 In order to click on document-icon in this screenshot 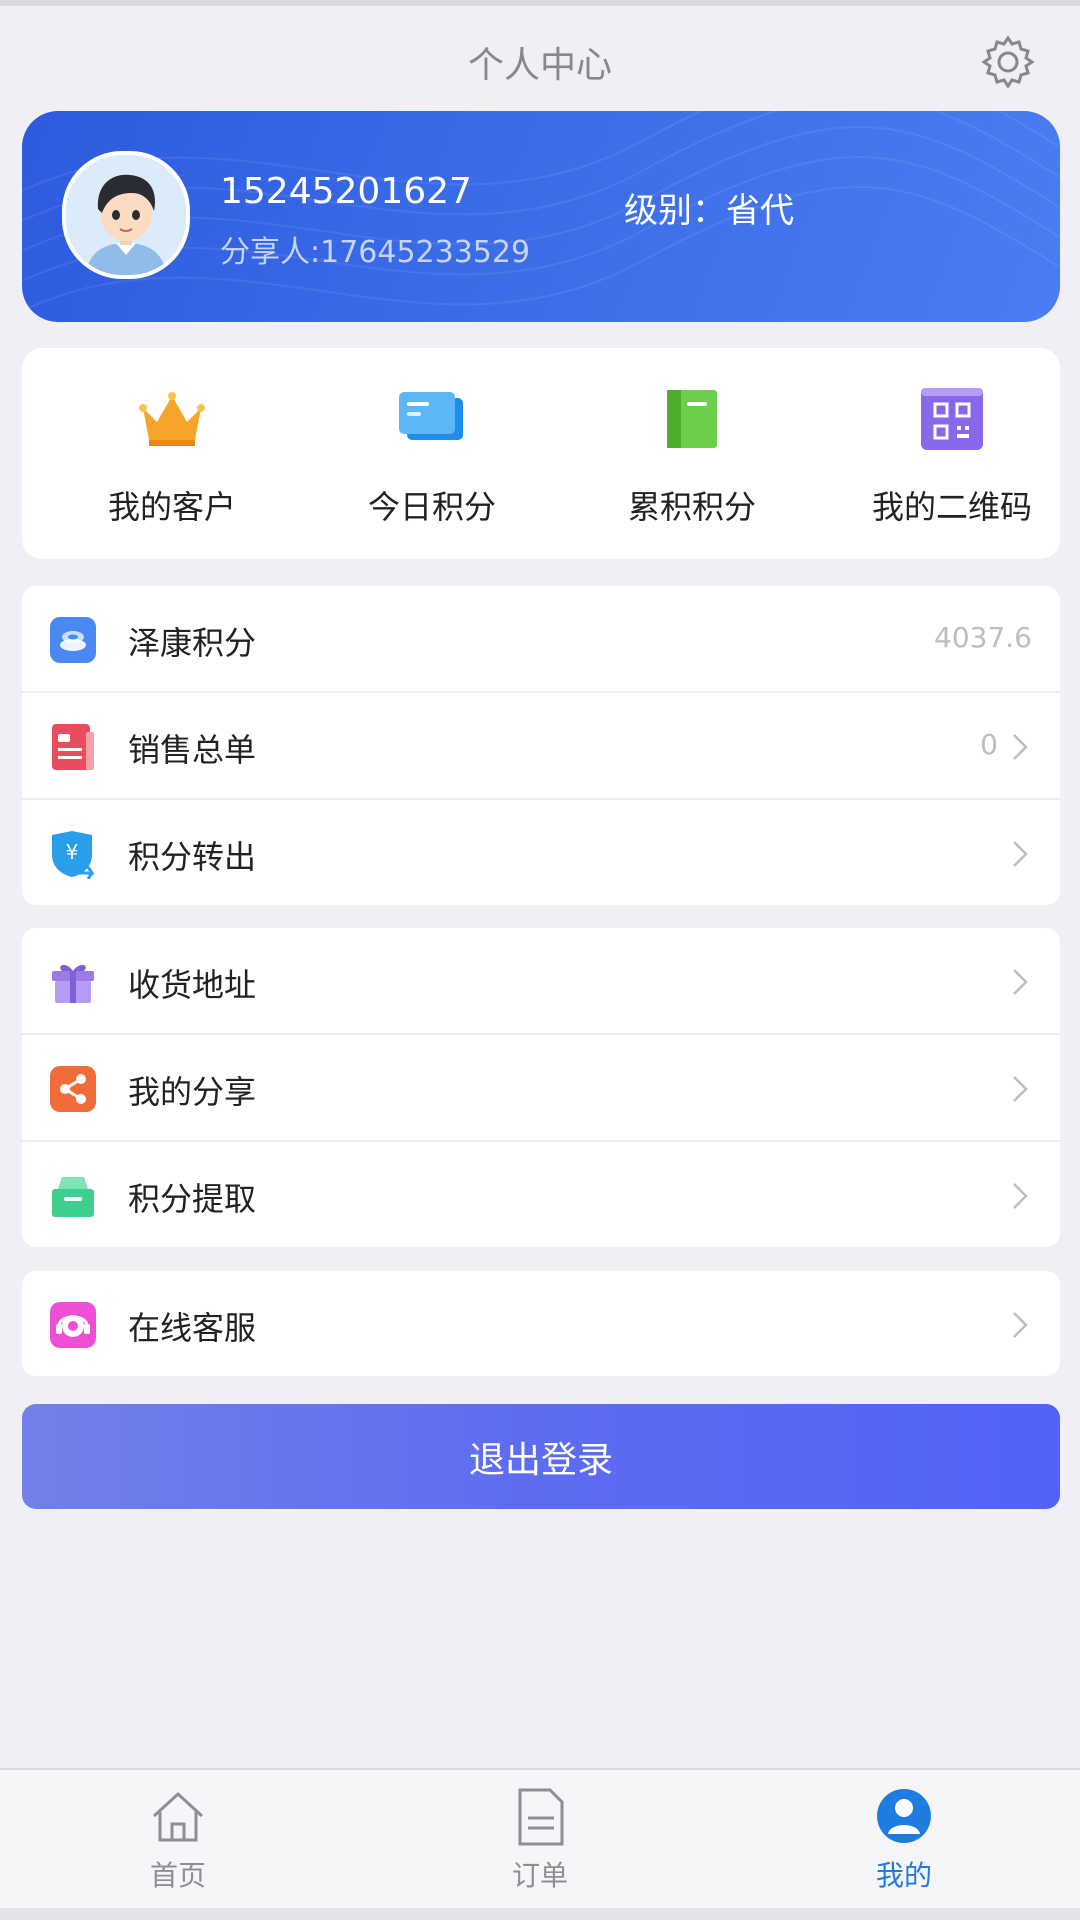, I will do `click(73, 747)`.